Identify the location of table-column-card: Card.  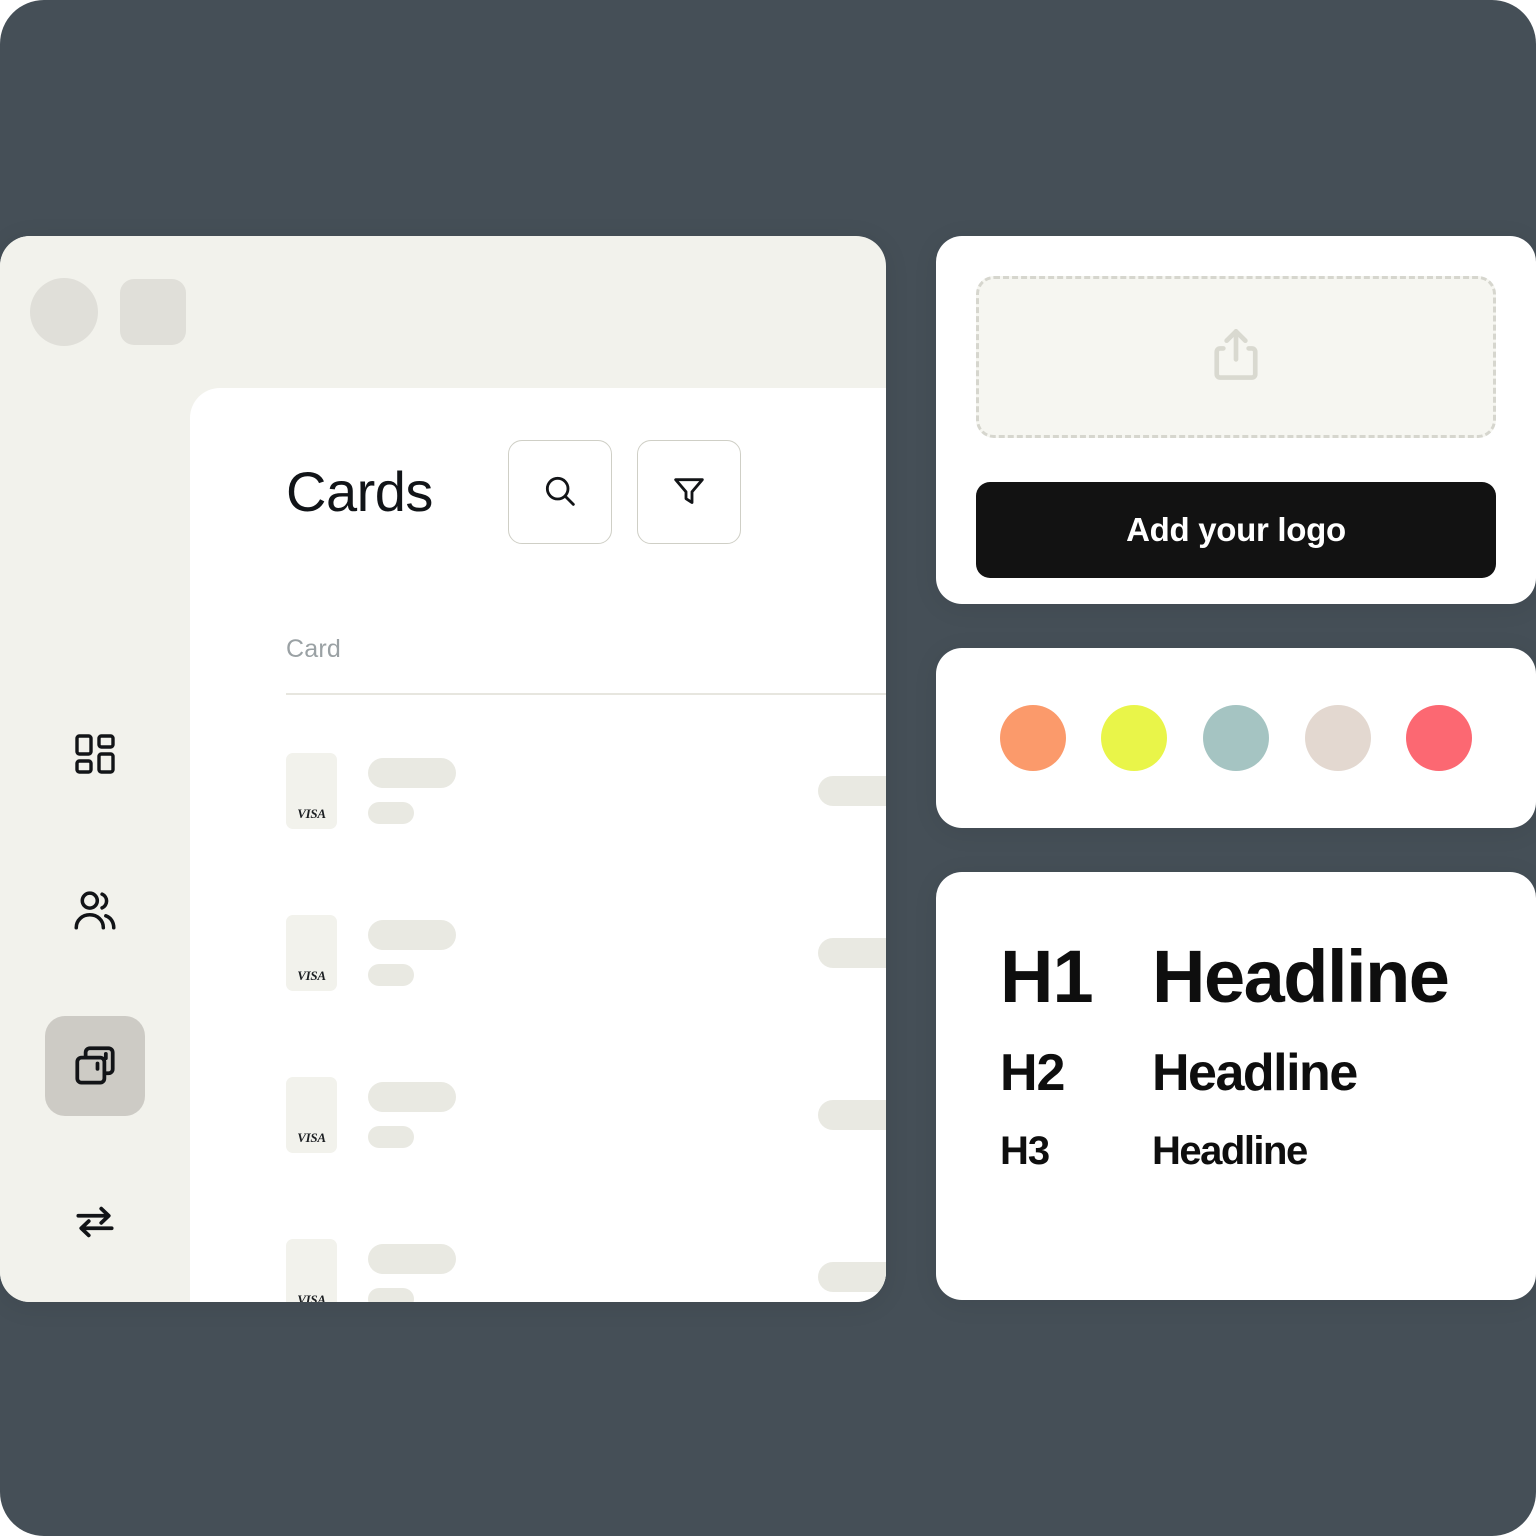
(313, 649).